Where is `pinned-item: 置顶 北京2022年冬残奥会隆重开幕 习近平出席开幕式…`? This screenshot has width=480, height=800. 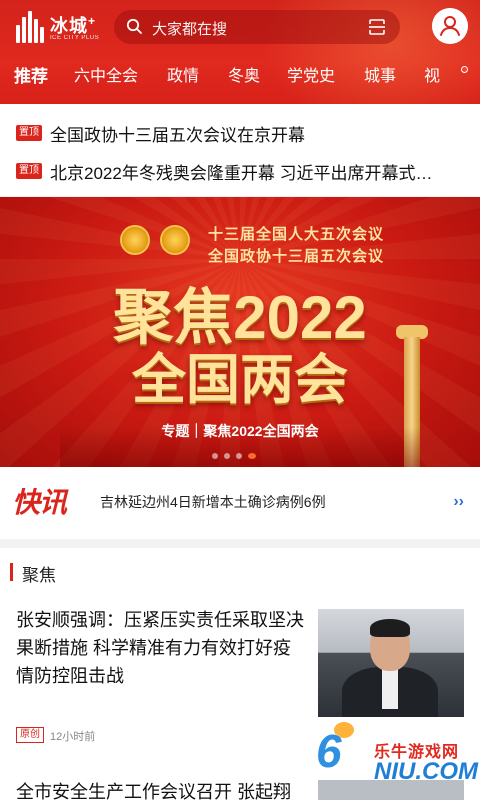 pinned-item: 置顶 北京2022年冬残奥会隆重开幕 习近平出席开幕式… is located at coordinates (241, 171).